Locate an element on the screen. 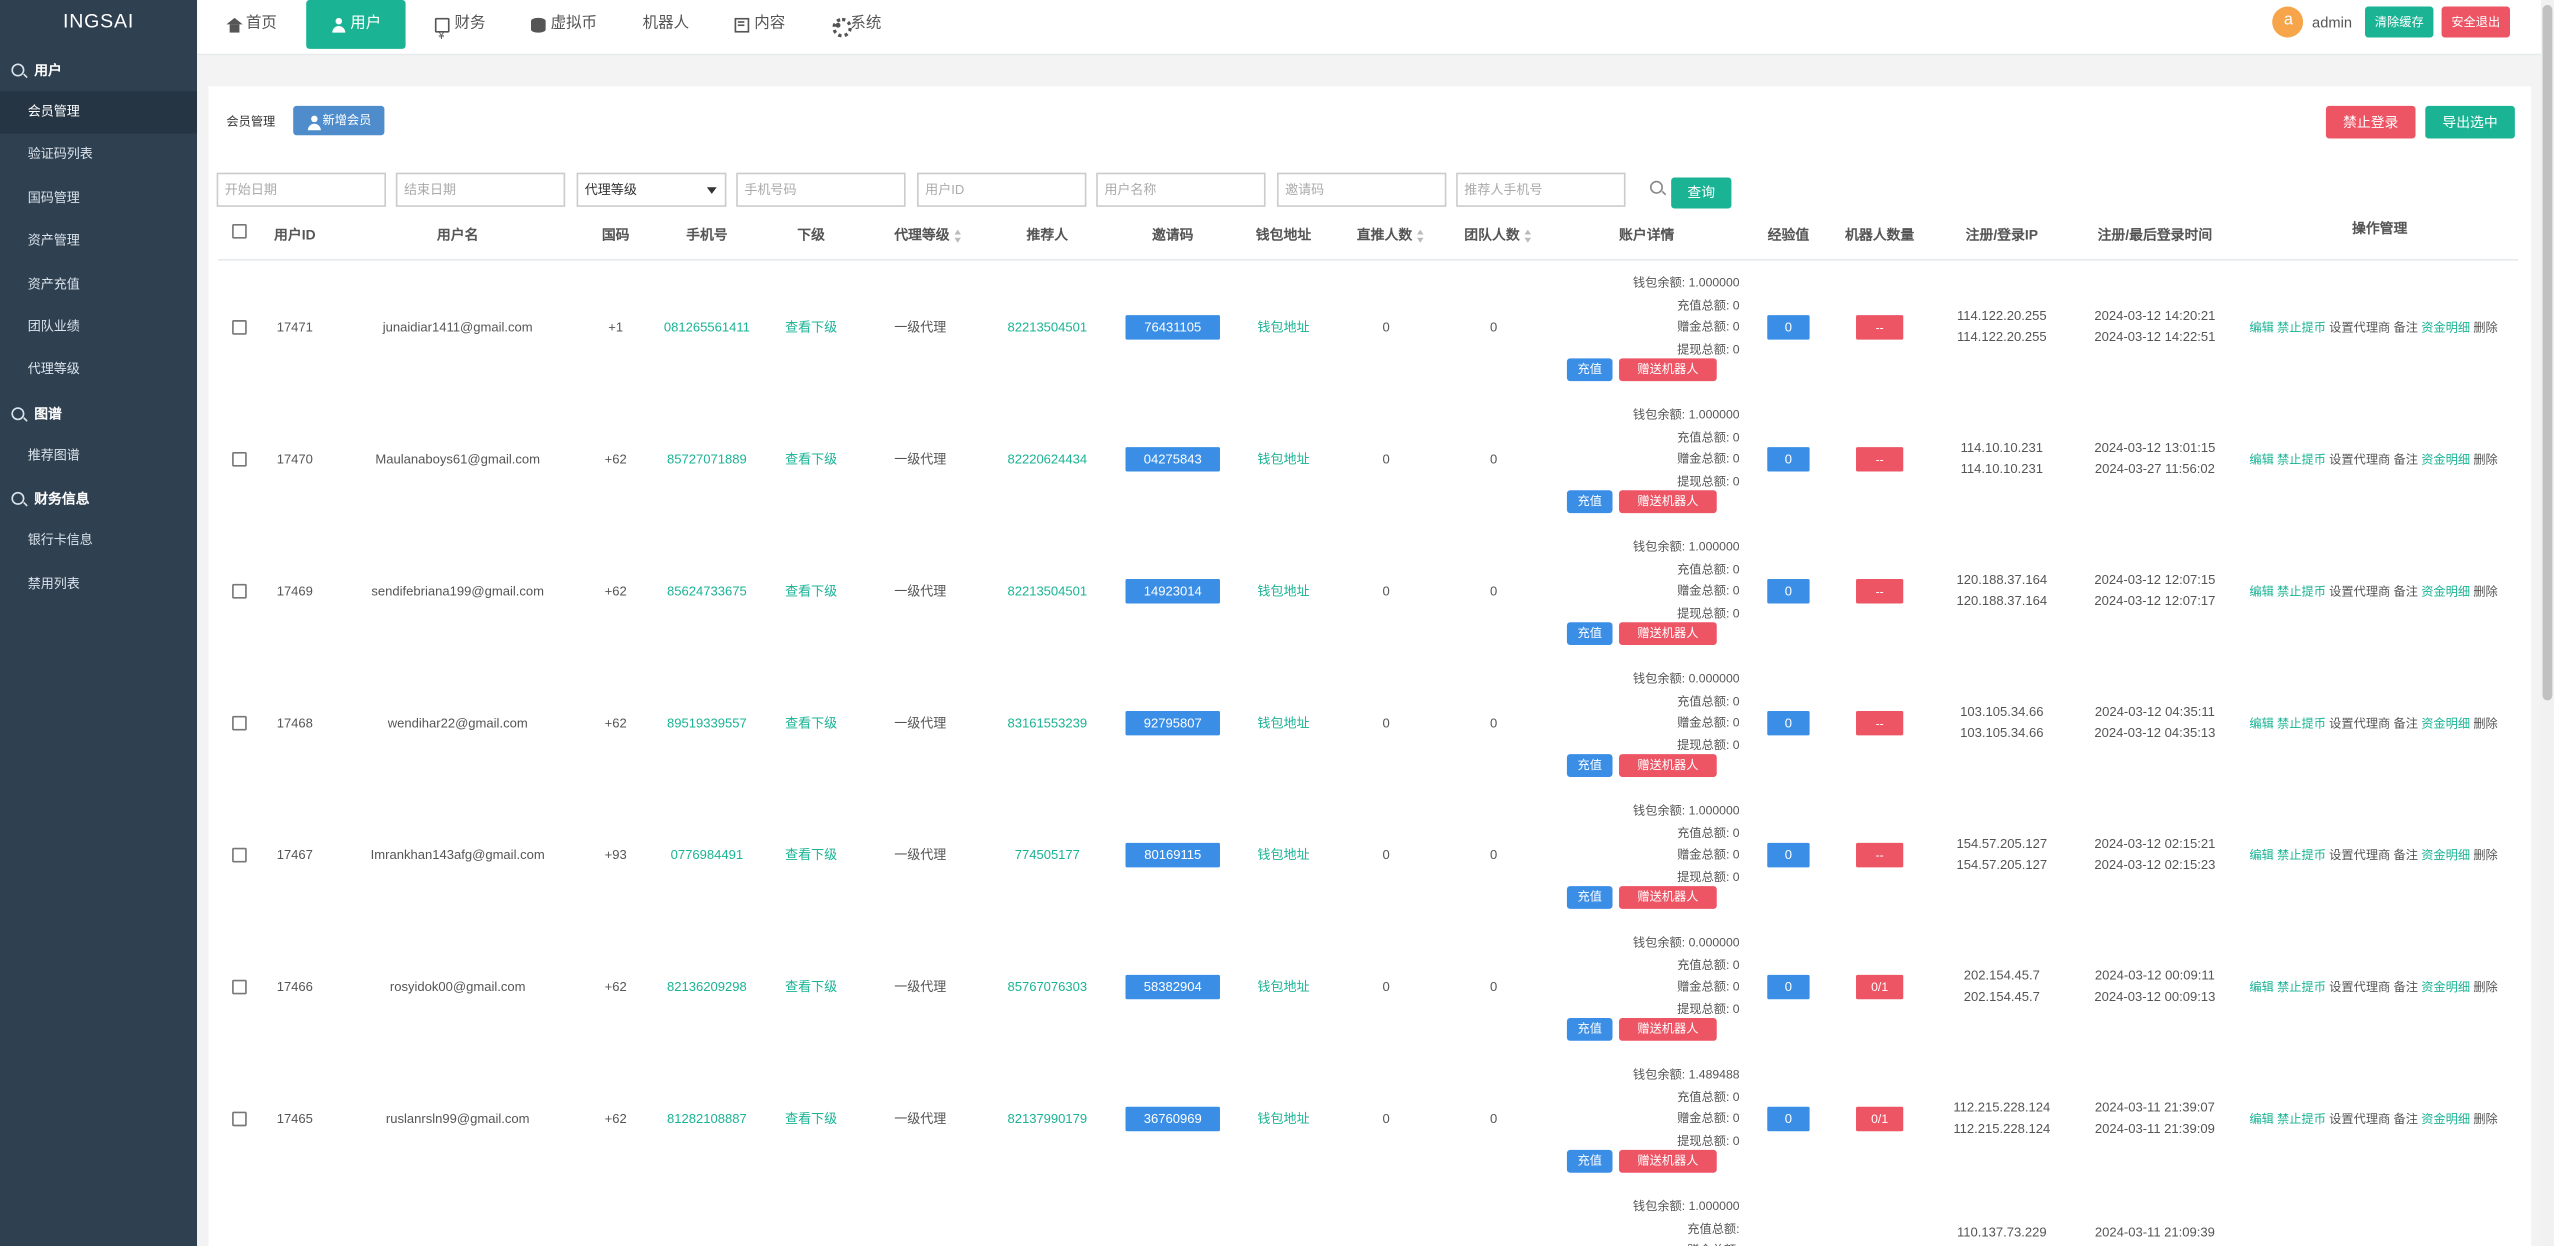 Image resolution: width=2554 pixels, height=1246 pixels. referrer-link: 82137990179 is located at coordinates (1047, 1118).